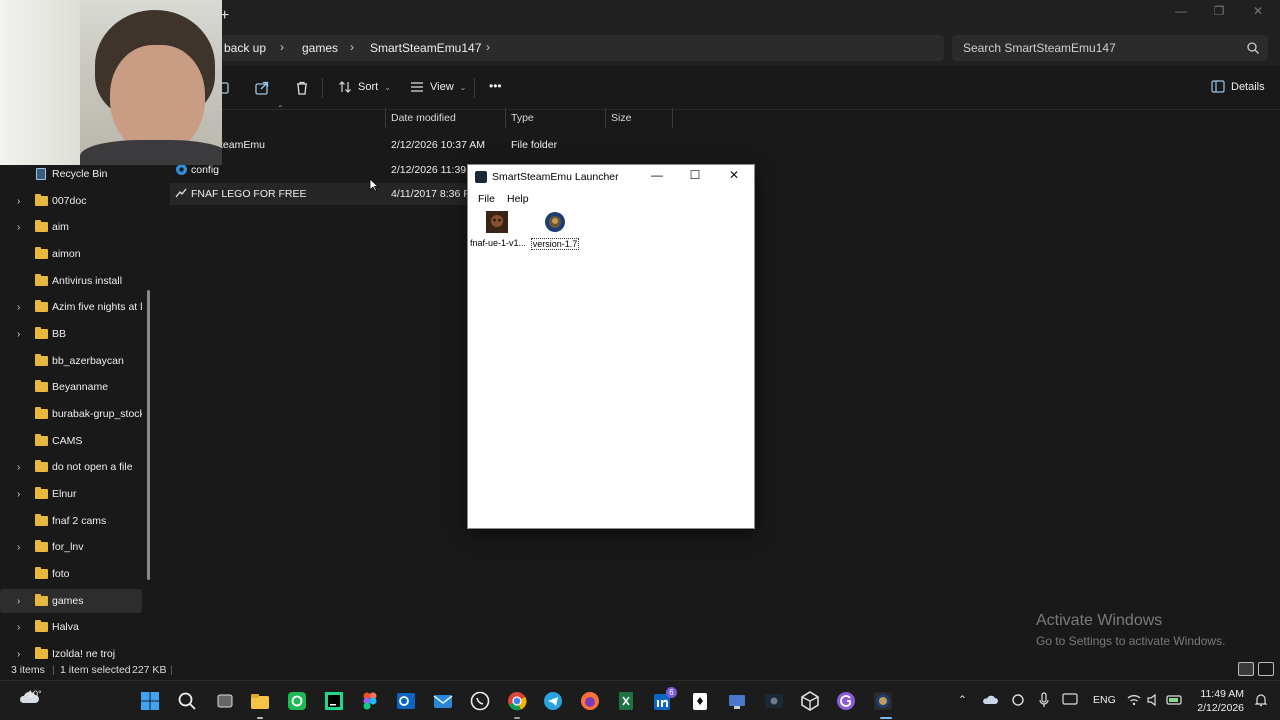 The width and height of the screenshot is (1280, 720). Describe the element at coordinates (990, 700) in the screenshot. I see `onedrive-icon` at that location.